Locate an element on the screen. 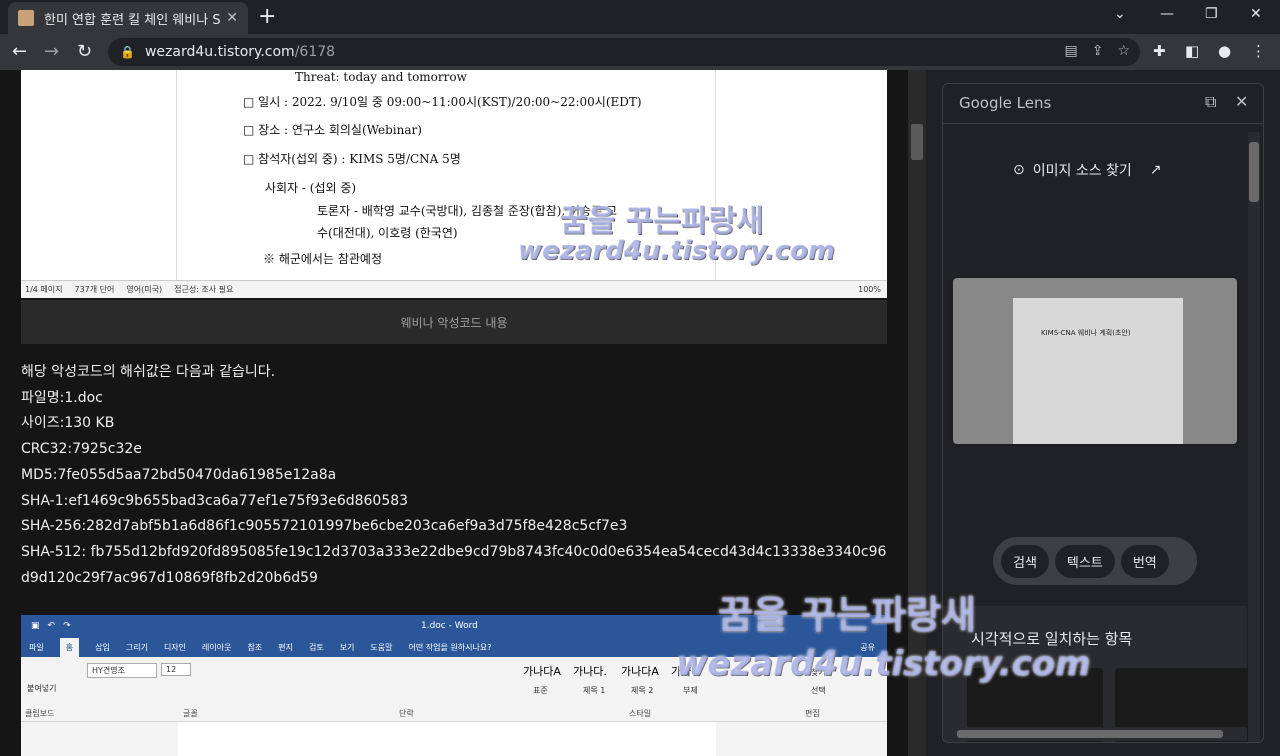 The height and width of the screenshot is (756, 1280). doc-line: 수(대전대), 이호령 (한국연) is located at coordinates (387, 233).